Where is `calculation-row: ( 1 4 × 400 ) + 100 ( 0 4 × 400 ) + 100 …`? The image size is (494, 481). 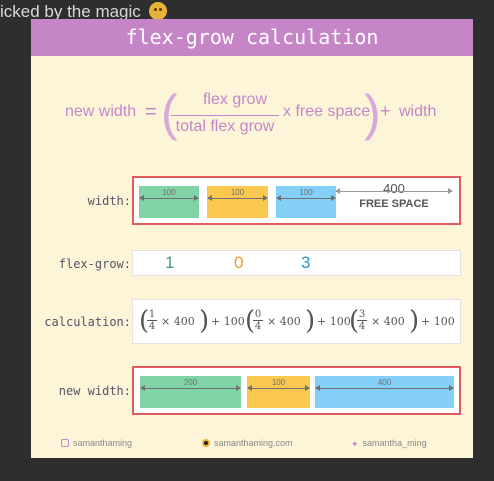 calculation-row: ( 1 4 × 400 ) + 100 ( 0 4 × 400 ) + 100 … is located at coordinates (296, 321).